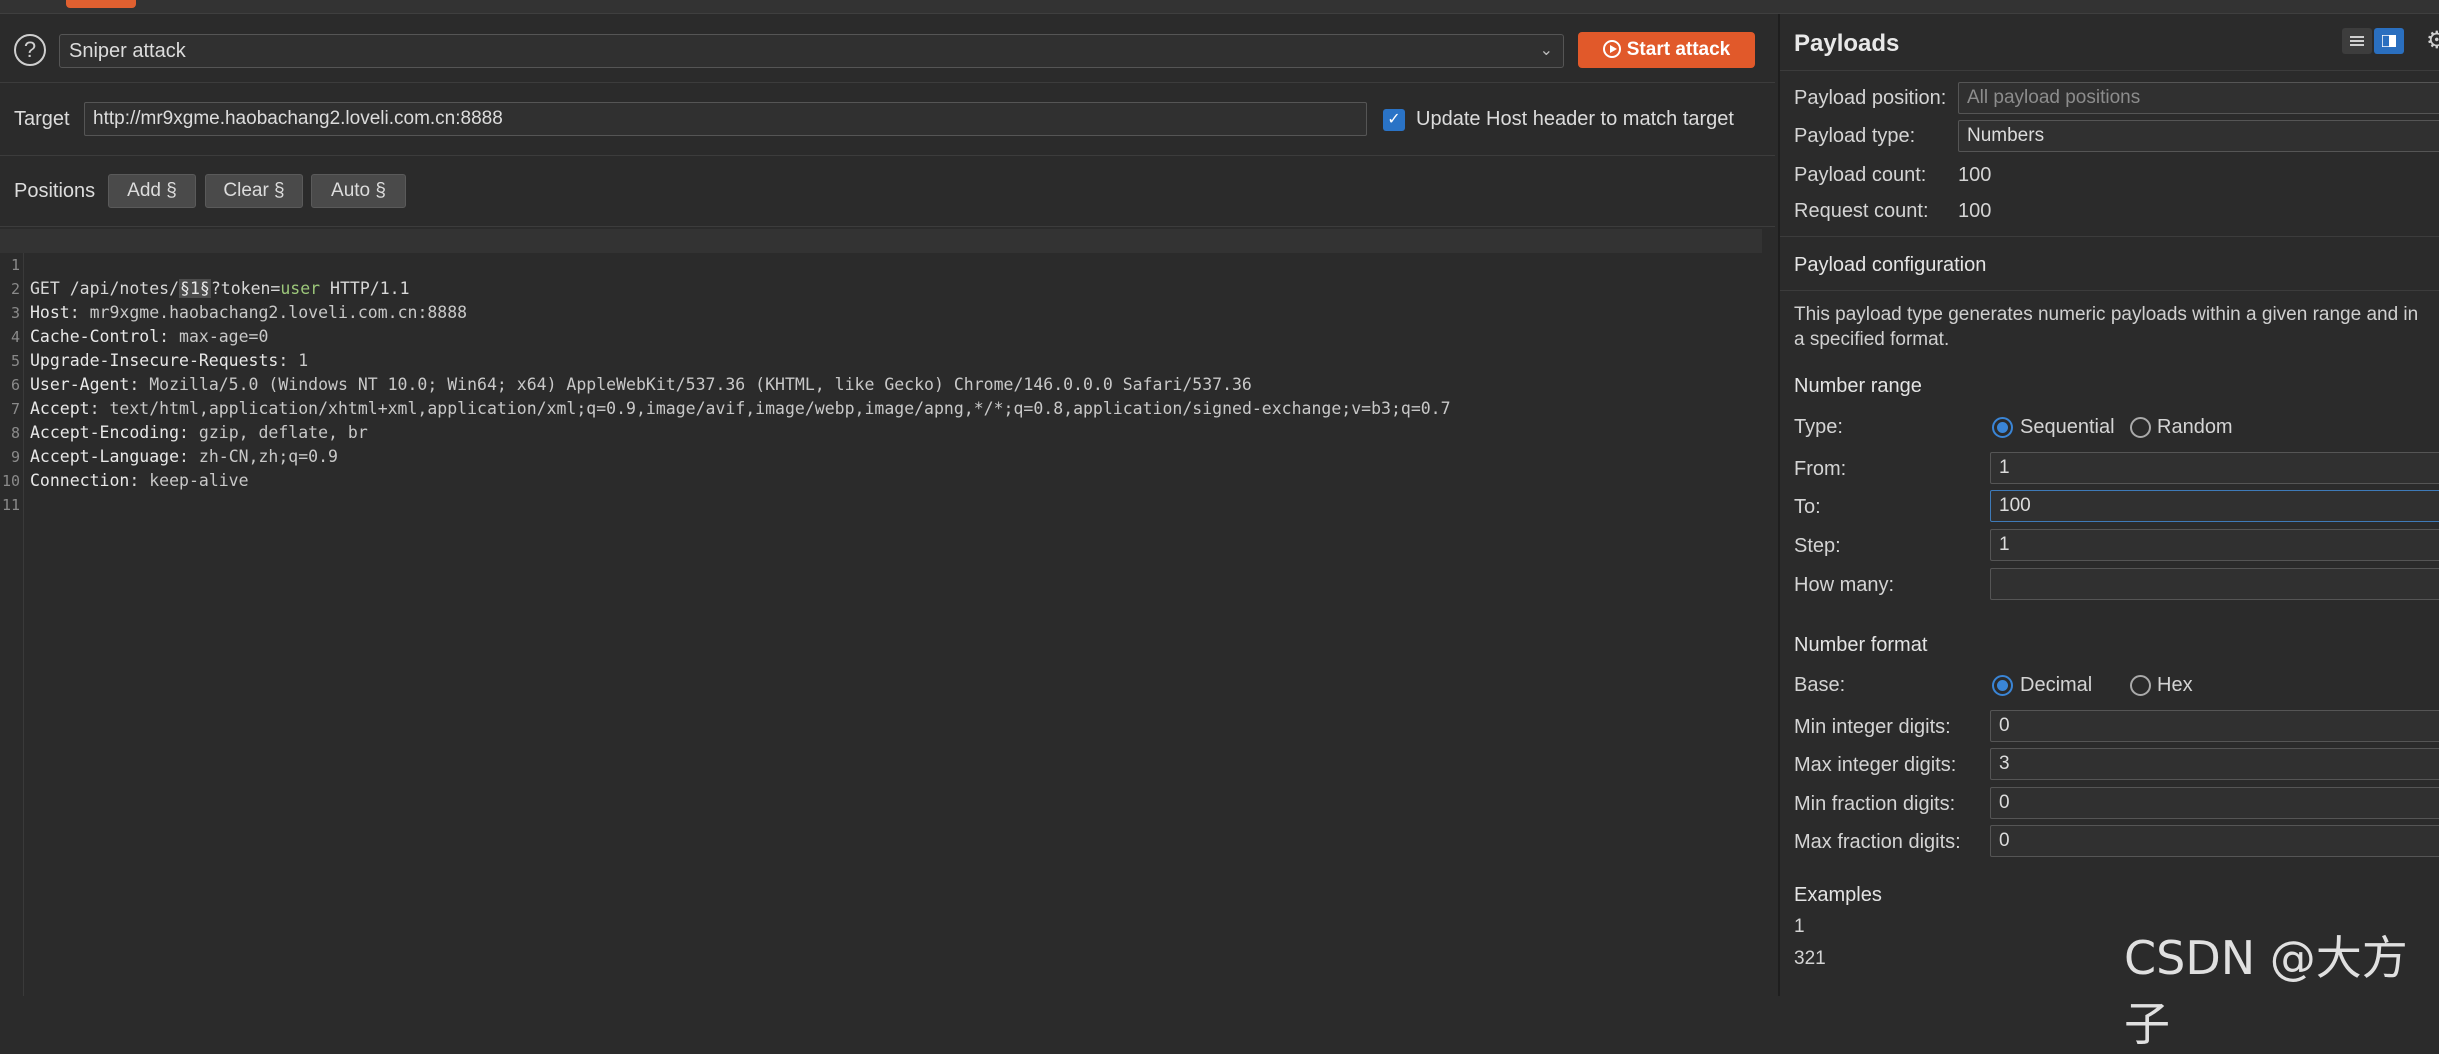  What do you see at coordinates (1858, 386) in the screenshot?
I see `number-range-title: Number range` at bounding box center [1858, 386].